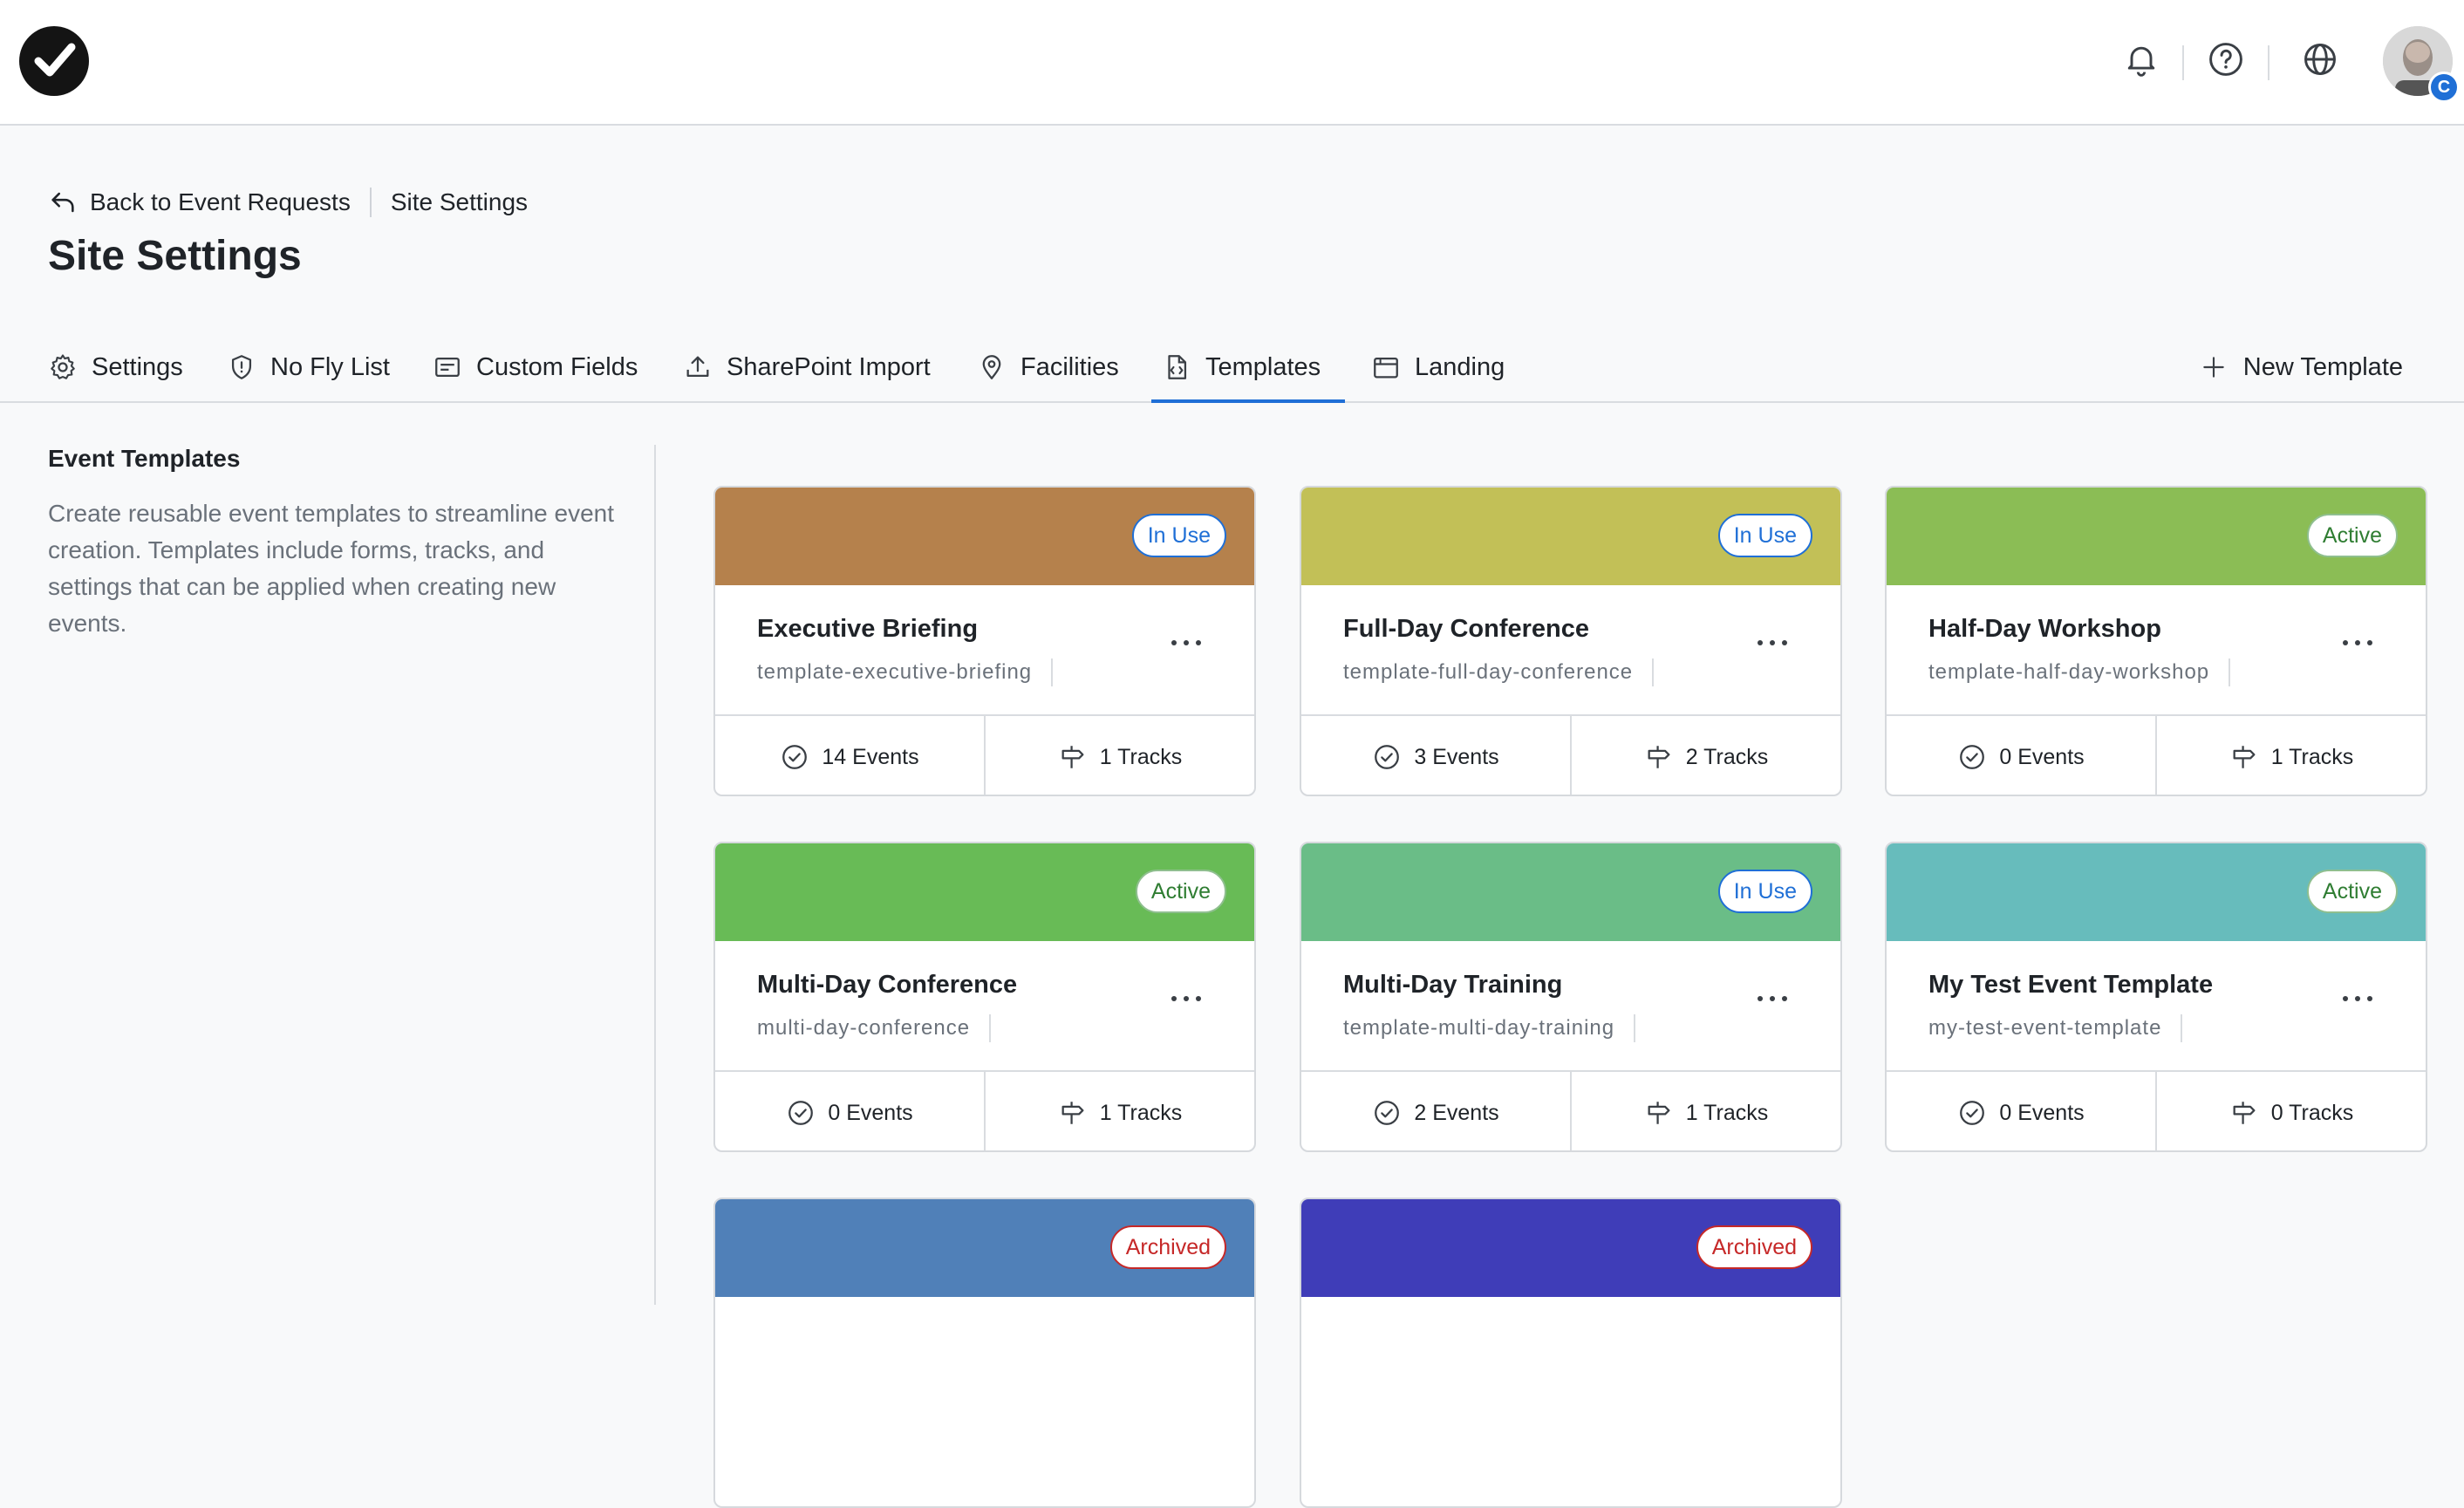 Image resolution: width=2464 pixels, height=1508 pixels. Describe the element at coordinates (448, 367) in the screenshot. I see `form-icon` at that location.